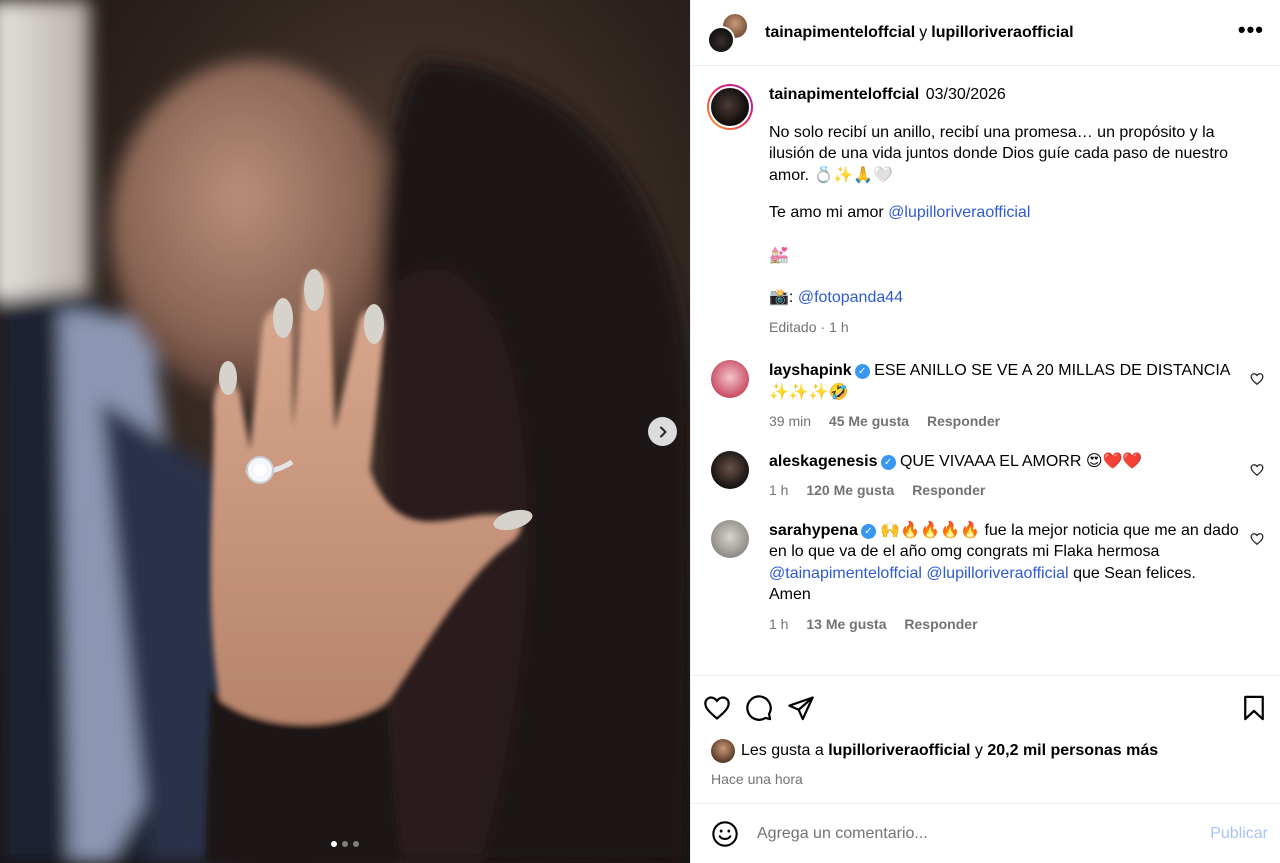 This screenshot has width=1280, height=863. What do you see at coordinates (1072, 751) in the screenshot?
I see `likes-count: 20,2 mil personas más` at bounding box center [1072, 751].